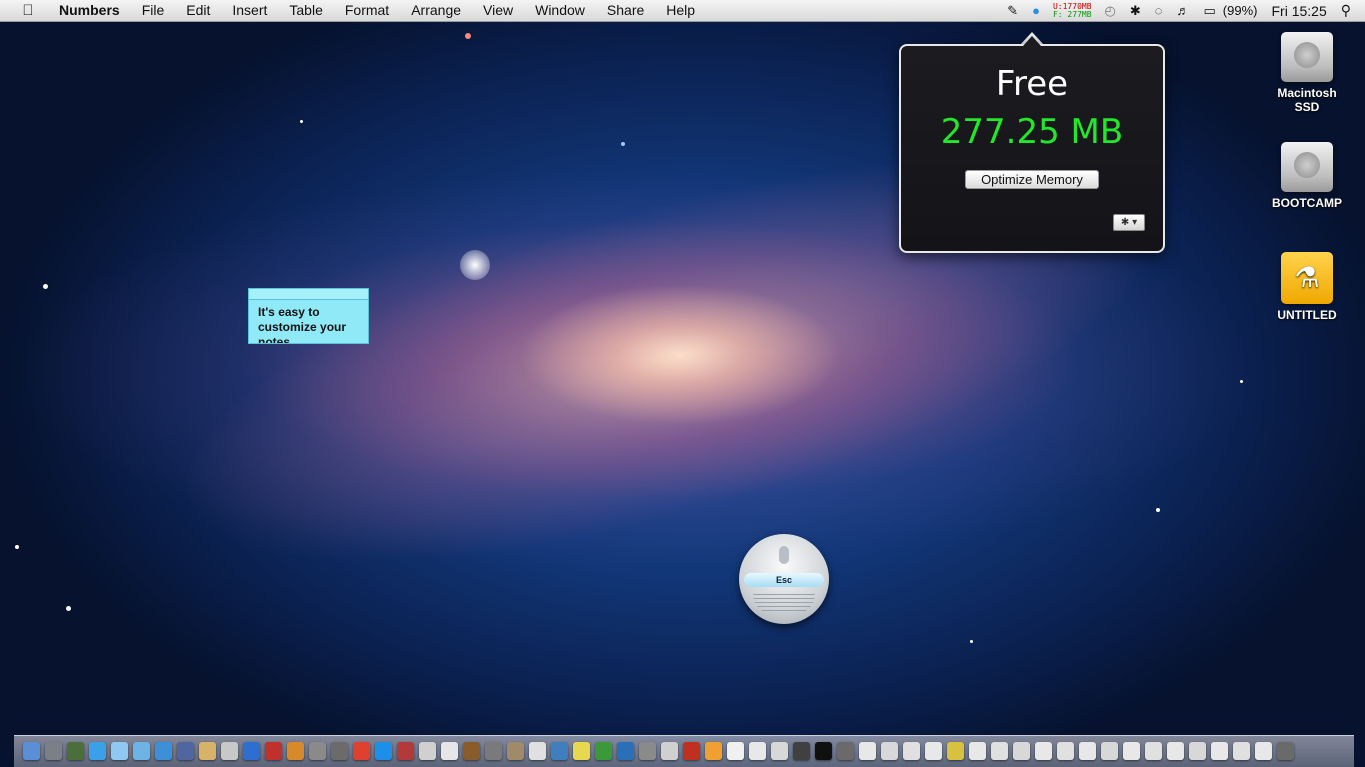 The image size is (1365, 767). Describe the element at coordinates (1159, 10) in the screenshot. I see `wifi-icon: ◌` at that location.